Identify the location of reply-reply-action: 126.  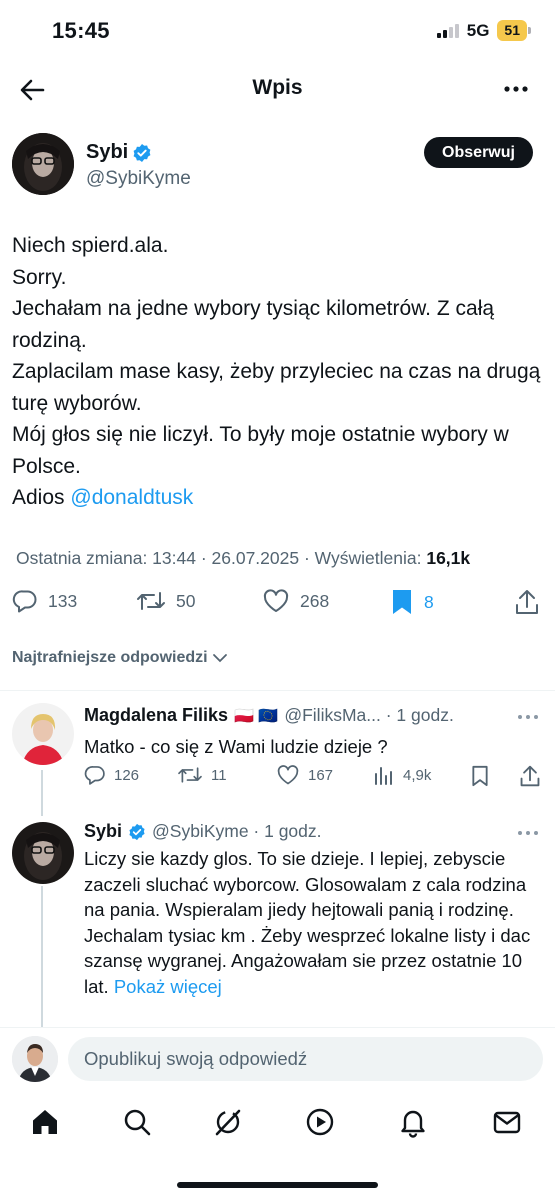
(111, 775).